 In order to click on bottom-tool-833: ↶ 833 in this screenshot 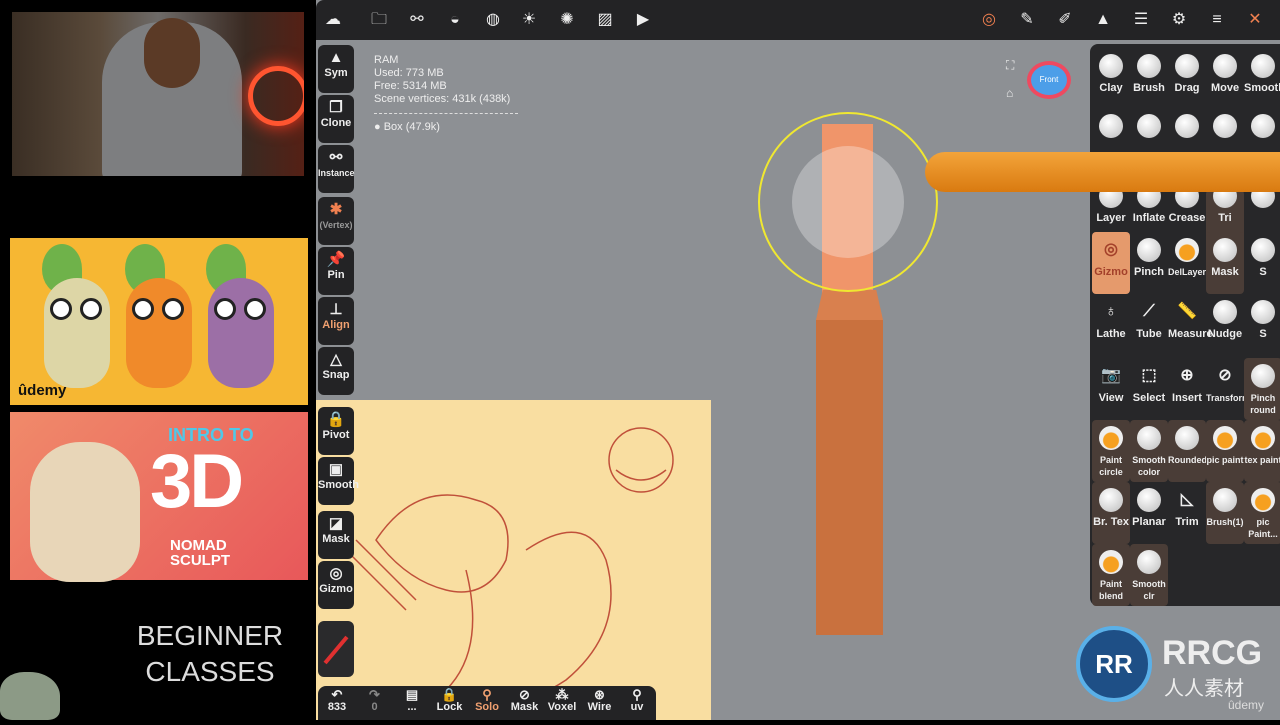, I will do `click(337, 701)`.